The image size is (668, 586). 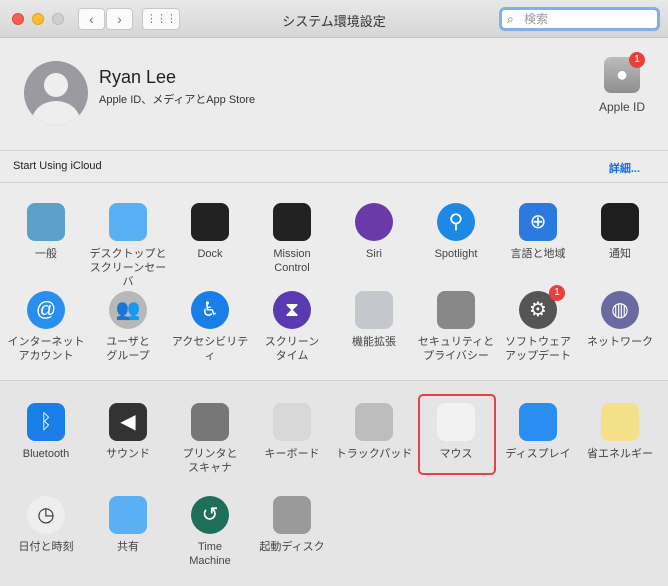 I want to click on general-icon, so click(x=46, y=222).